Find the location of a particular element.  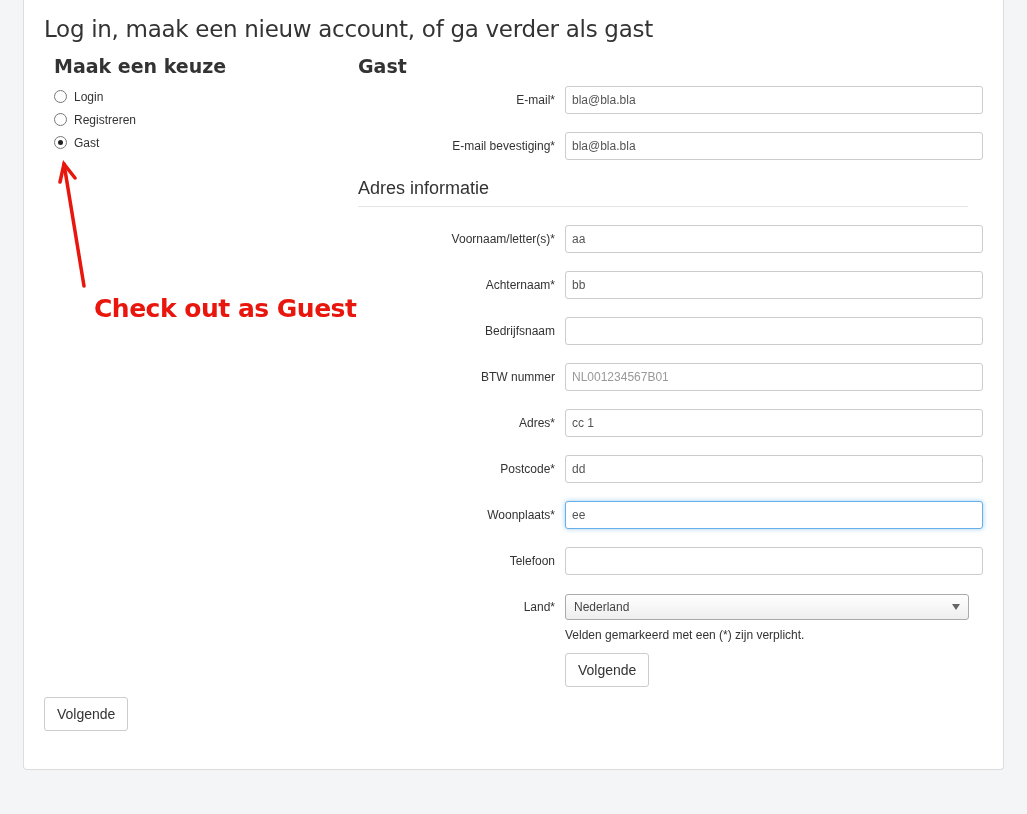

input-field: bb is located at coordinates (774, 285).